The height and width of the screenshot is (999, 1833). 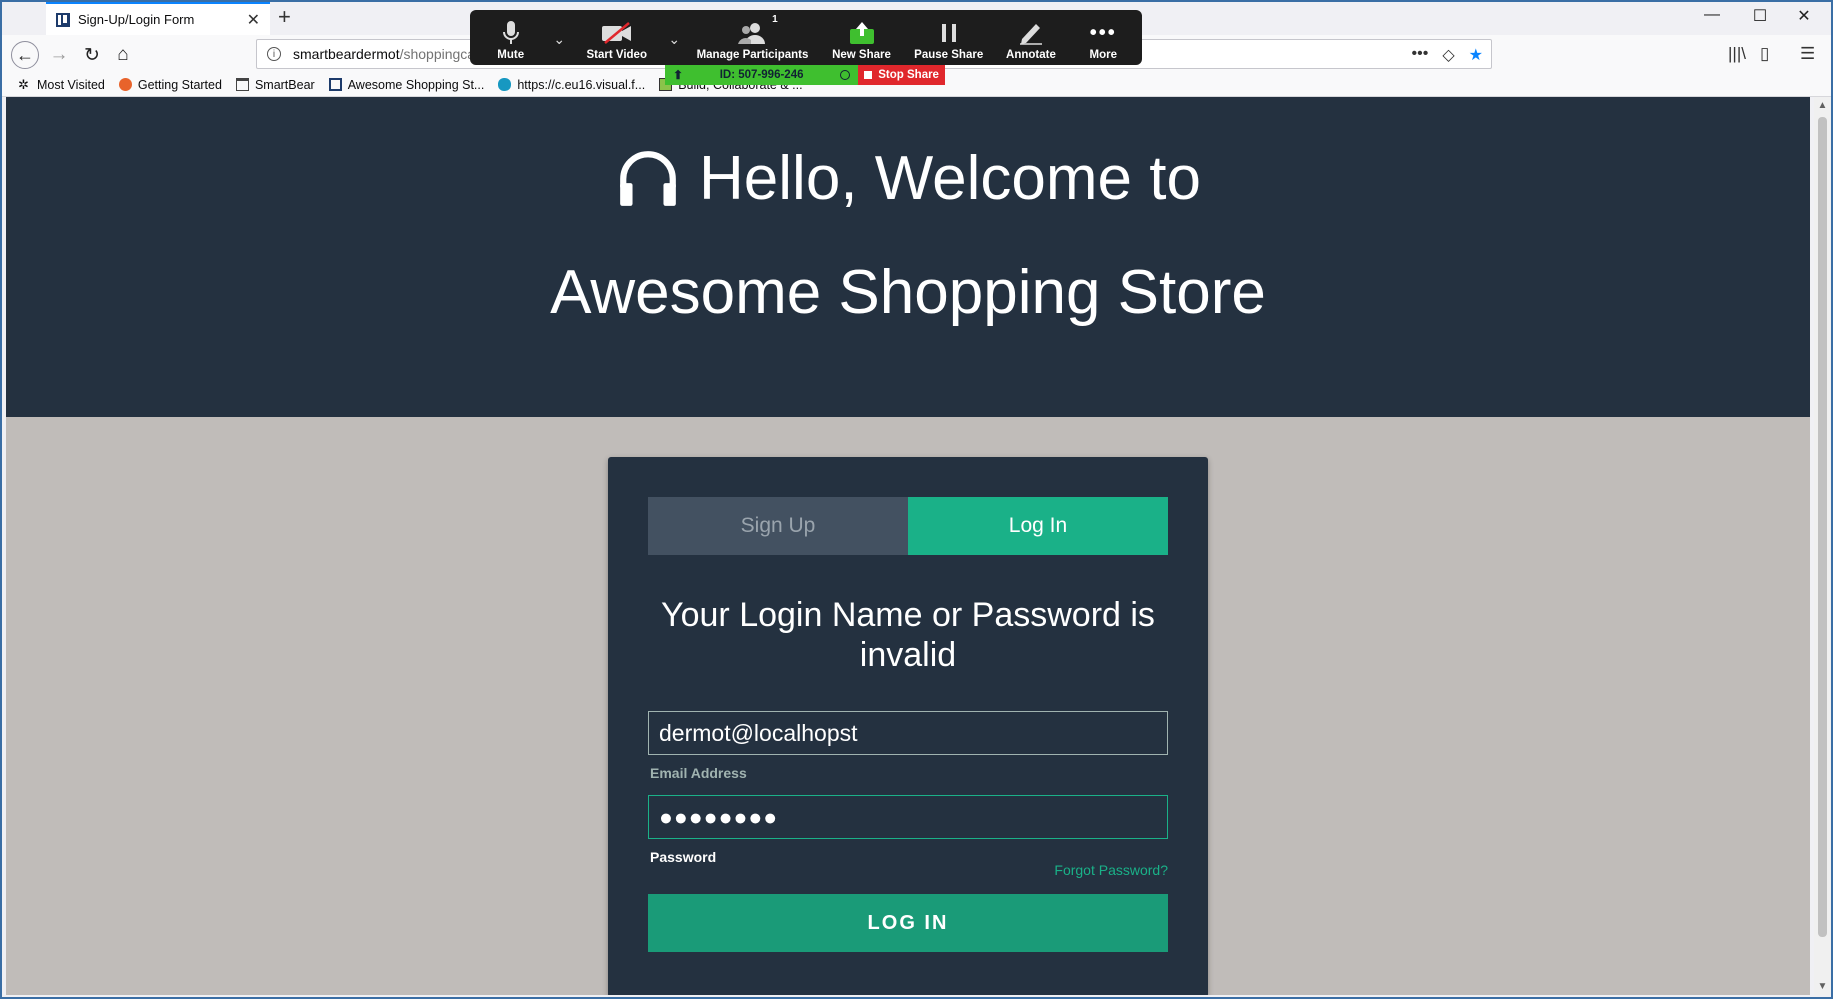 I want to click on meeting-id-badge: ⬆ ID: 507-996-246, so click(x=762, y=75).